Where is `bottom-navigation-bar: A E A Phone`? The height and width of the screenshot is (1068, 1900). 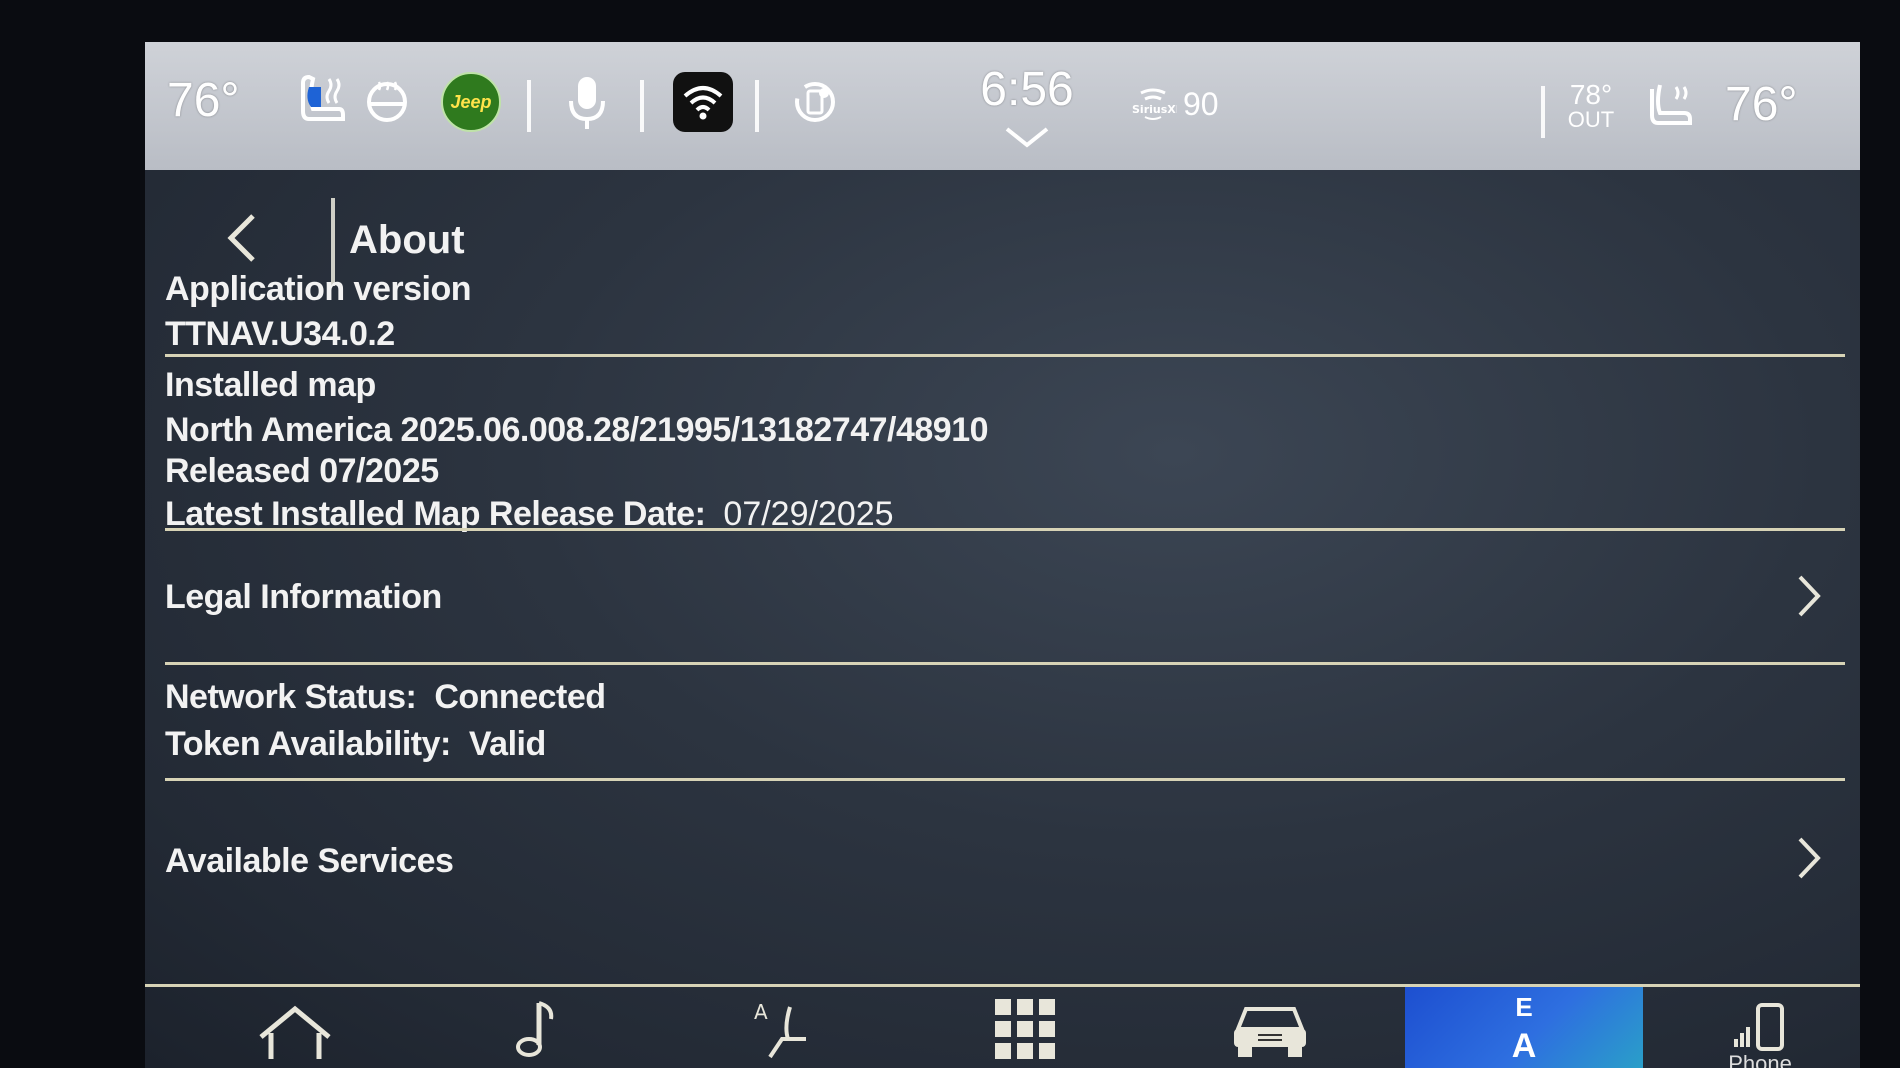 bottom-navigation-bar: A E A Phone is located at coordinates (1002, 1026).